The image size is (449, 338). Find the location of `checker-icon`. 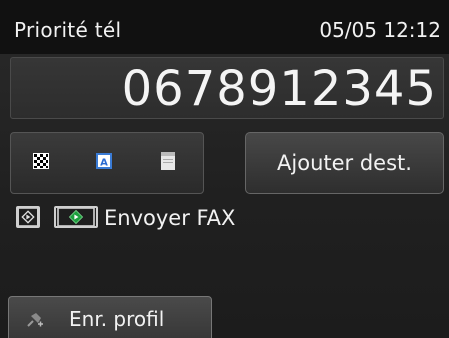

checker-icon is located at coordinates (41, 161).